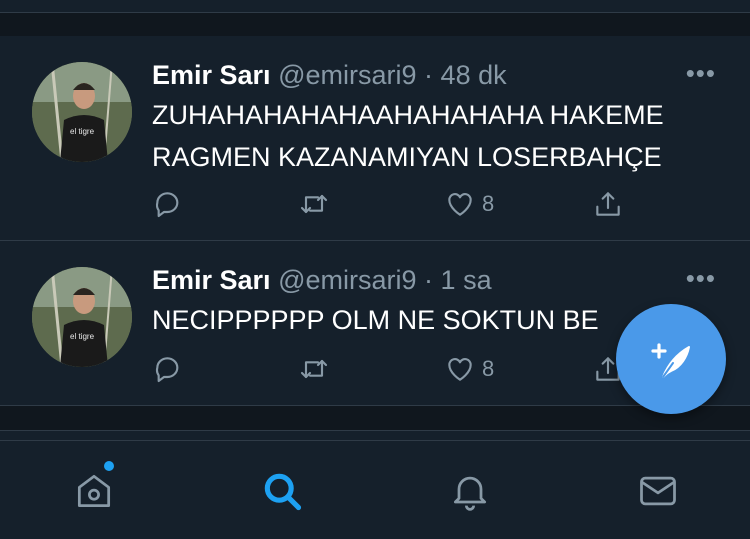  Describe the element at coordinates (408, 115) in the screenshot. I see `tweet-text-line: ZUHAHAHAHAHAAHAHAHAHA HAKEME` at that location.